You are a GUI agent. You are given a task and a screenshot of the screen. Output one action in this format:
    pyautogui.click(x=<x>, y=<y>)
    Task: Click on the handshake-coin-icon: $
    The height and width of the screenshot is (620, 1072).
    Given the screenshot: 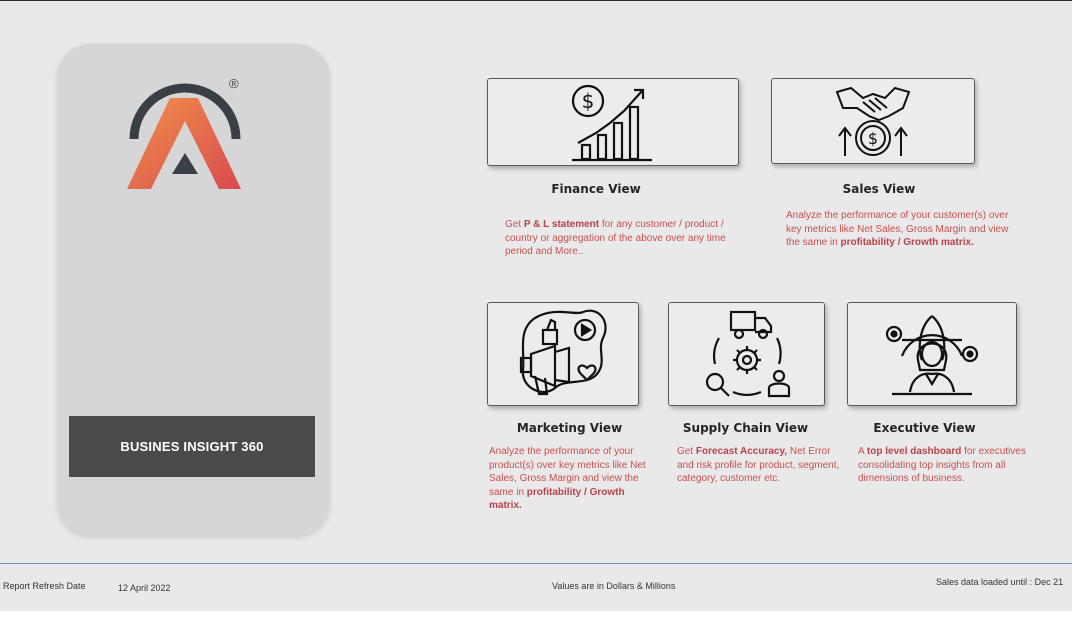 What is the action you would take?
    pyautogui.click(x=873, y=121)
    